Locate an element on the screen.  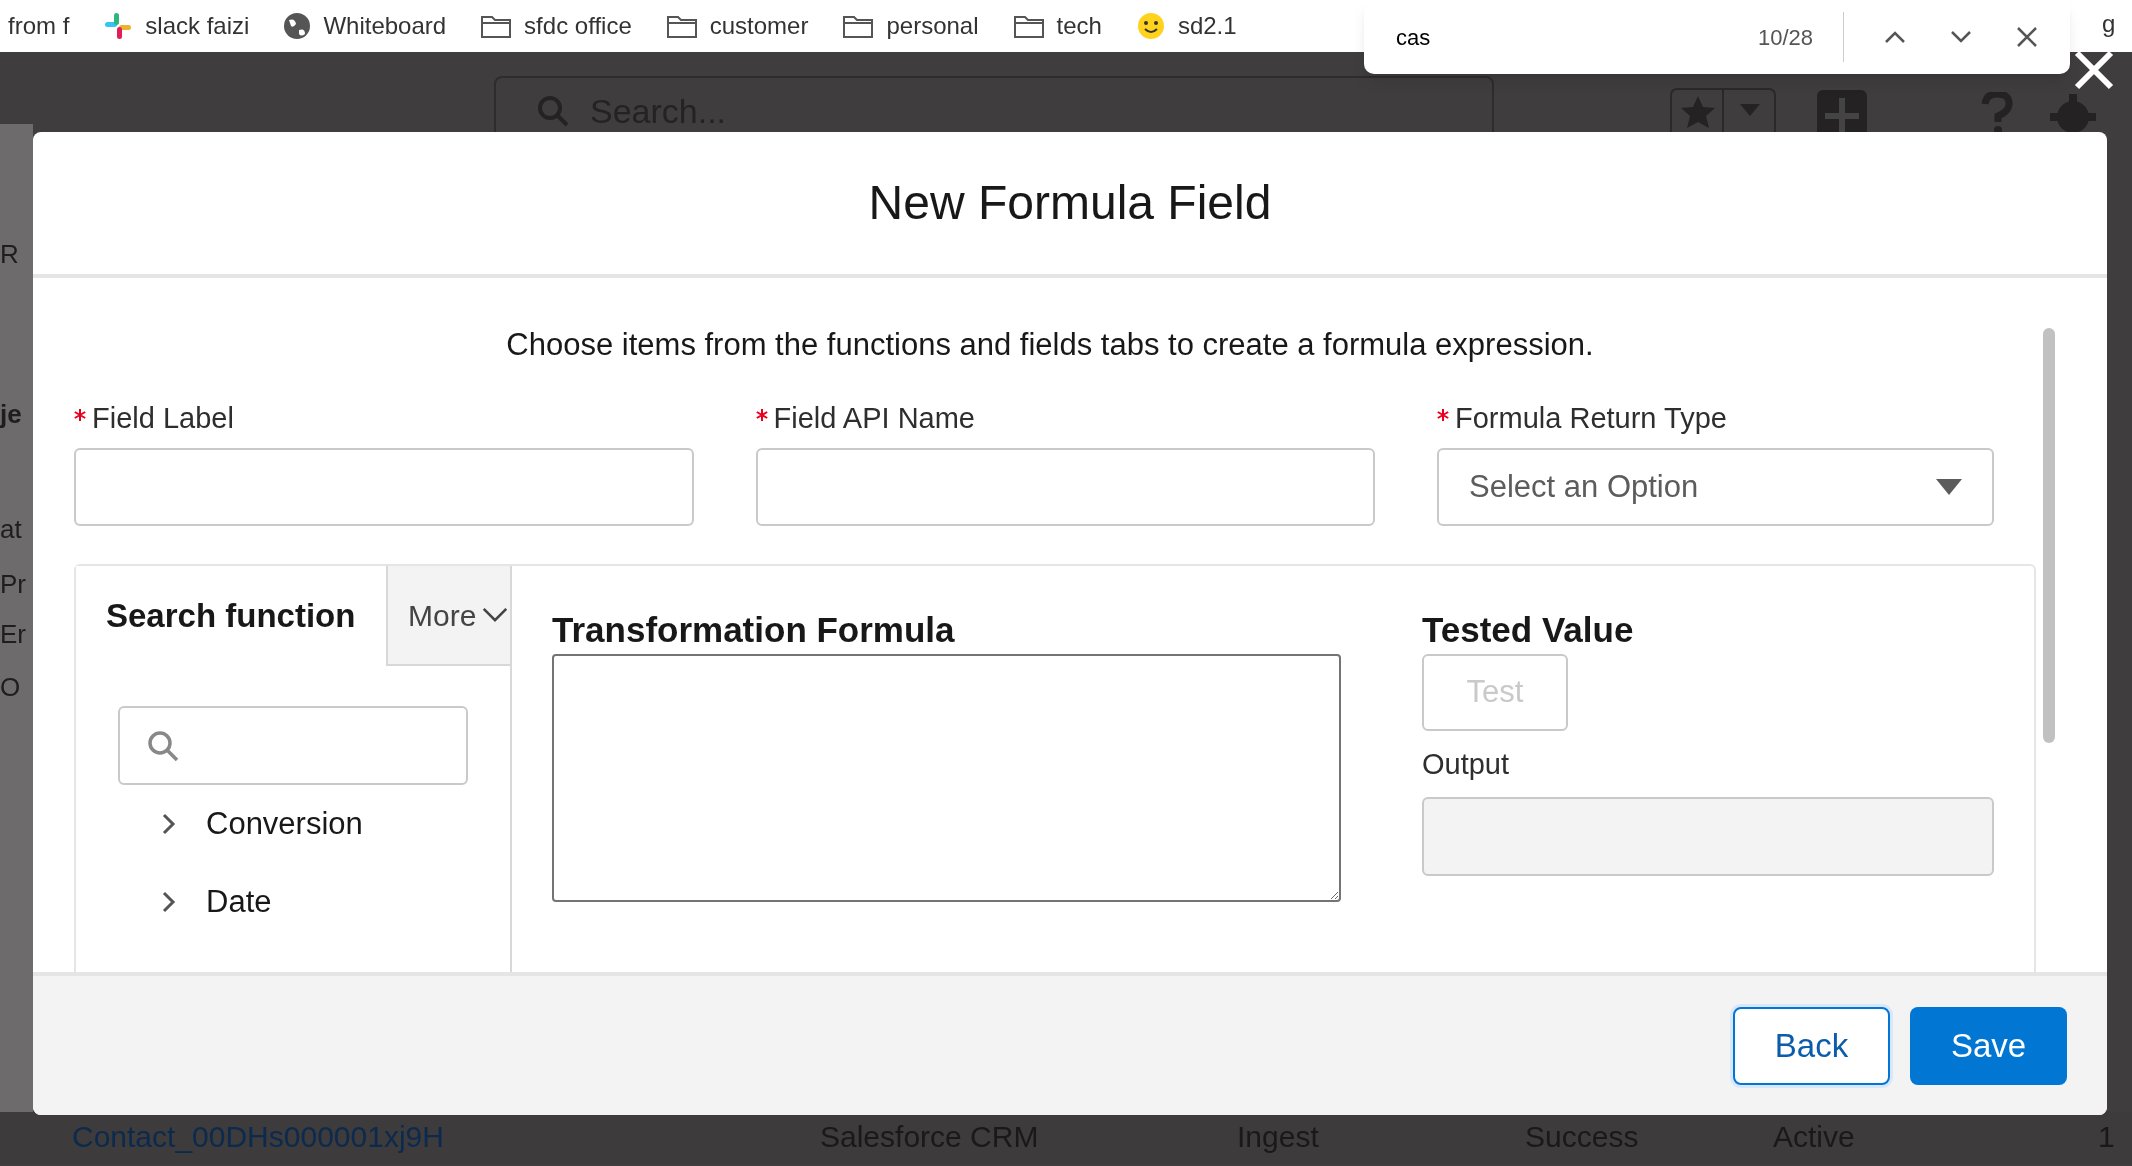
bookmark-link: slack faizi is located at coordinates (197, 26).